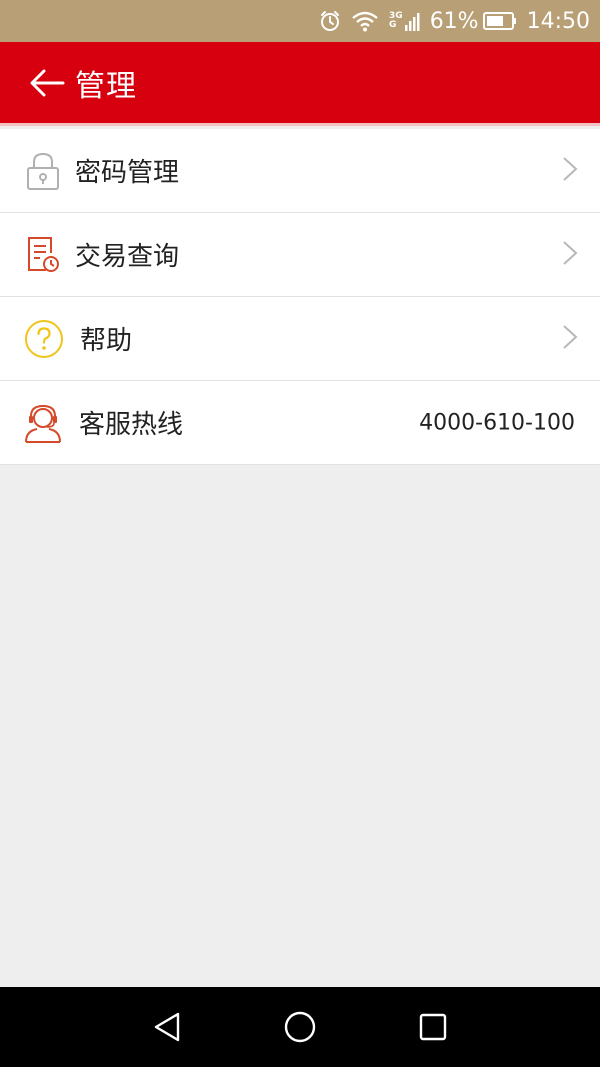 The width and height of the screenshot is (600, 1067). Describe the element at coordinates (131, 425) in the screenshot. I see `menu-item-label: 客服热线` at that location.